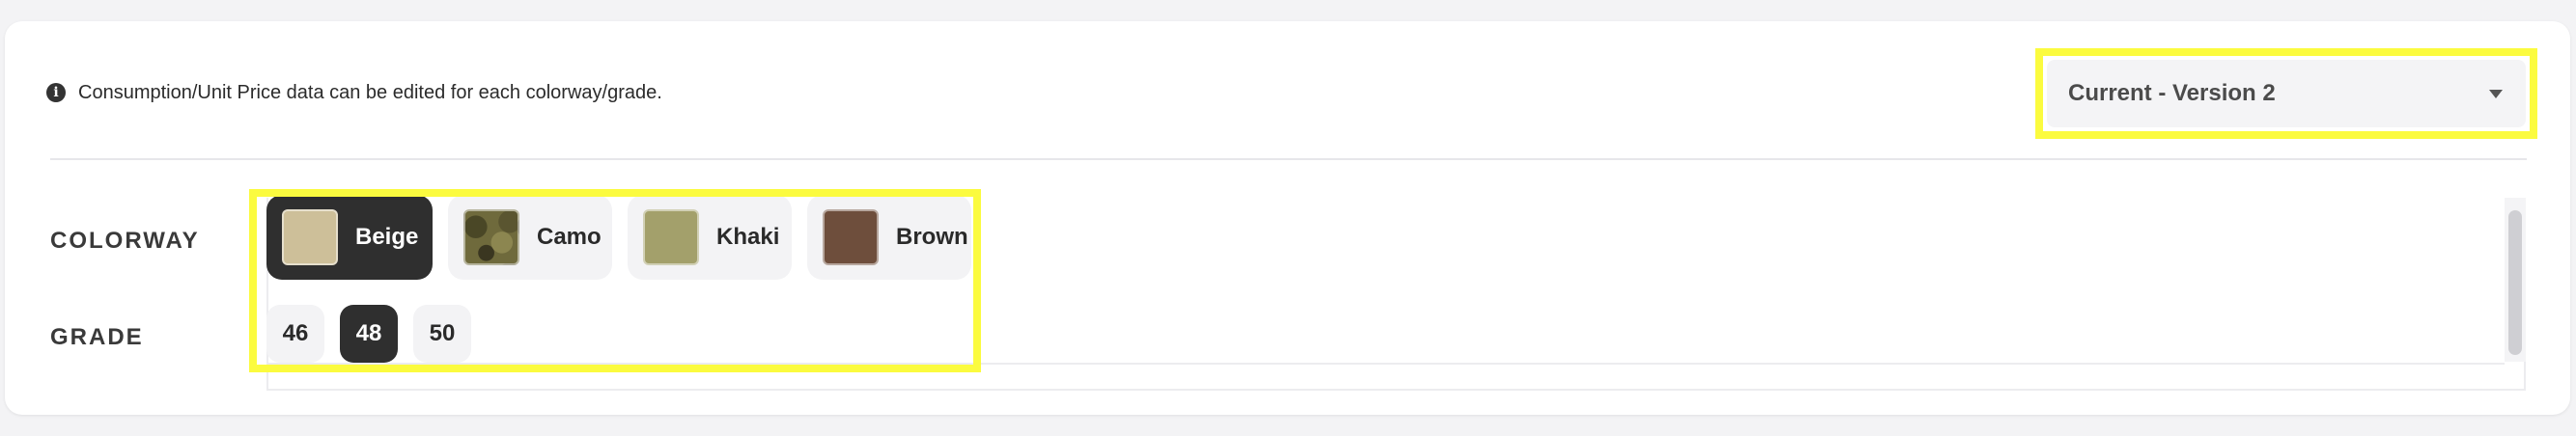 The height and width of the screenshot is (436, 2576). I want to click on divider, so click(1289, 159).